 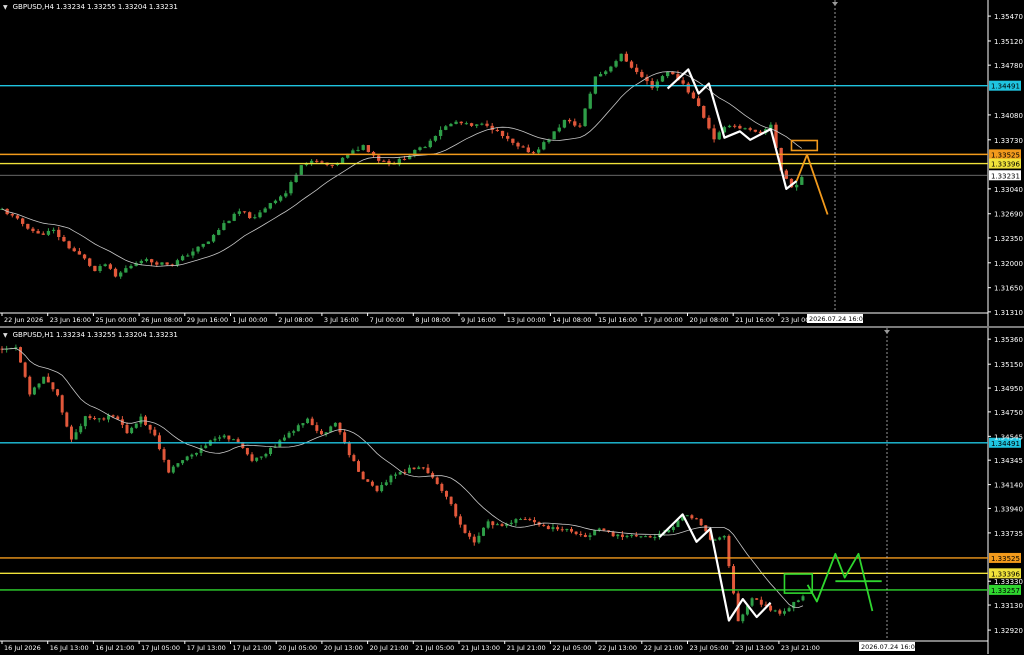 What do you see at coordinates (163, 335) in the screenshot?
I see `h1-close: 1.33231` at bounding box center [163, 335].